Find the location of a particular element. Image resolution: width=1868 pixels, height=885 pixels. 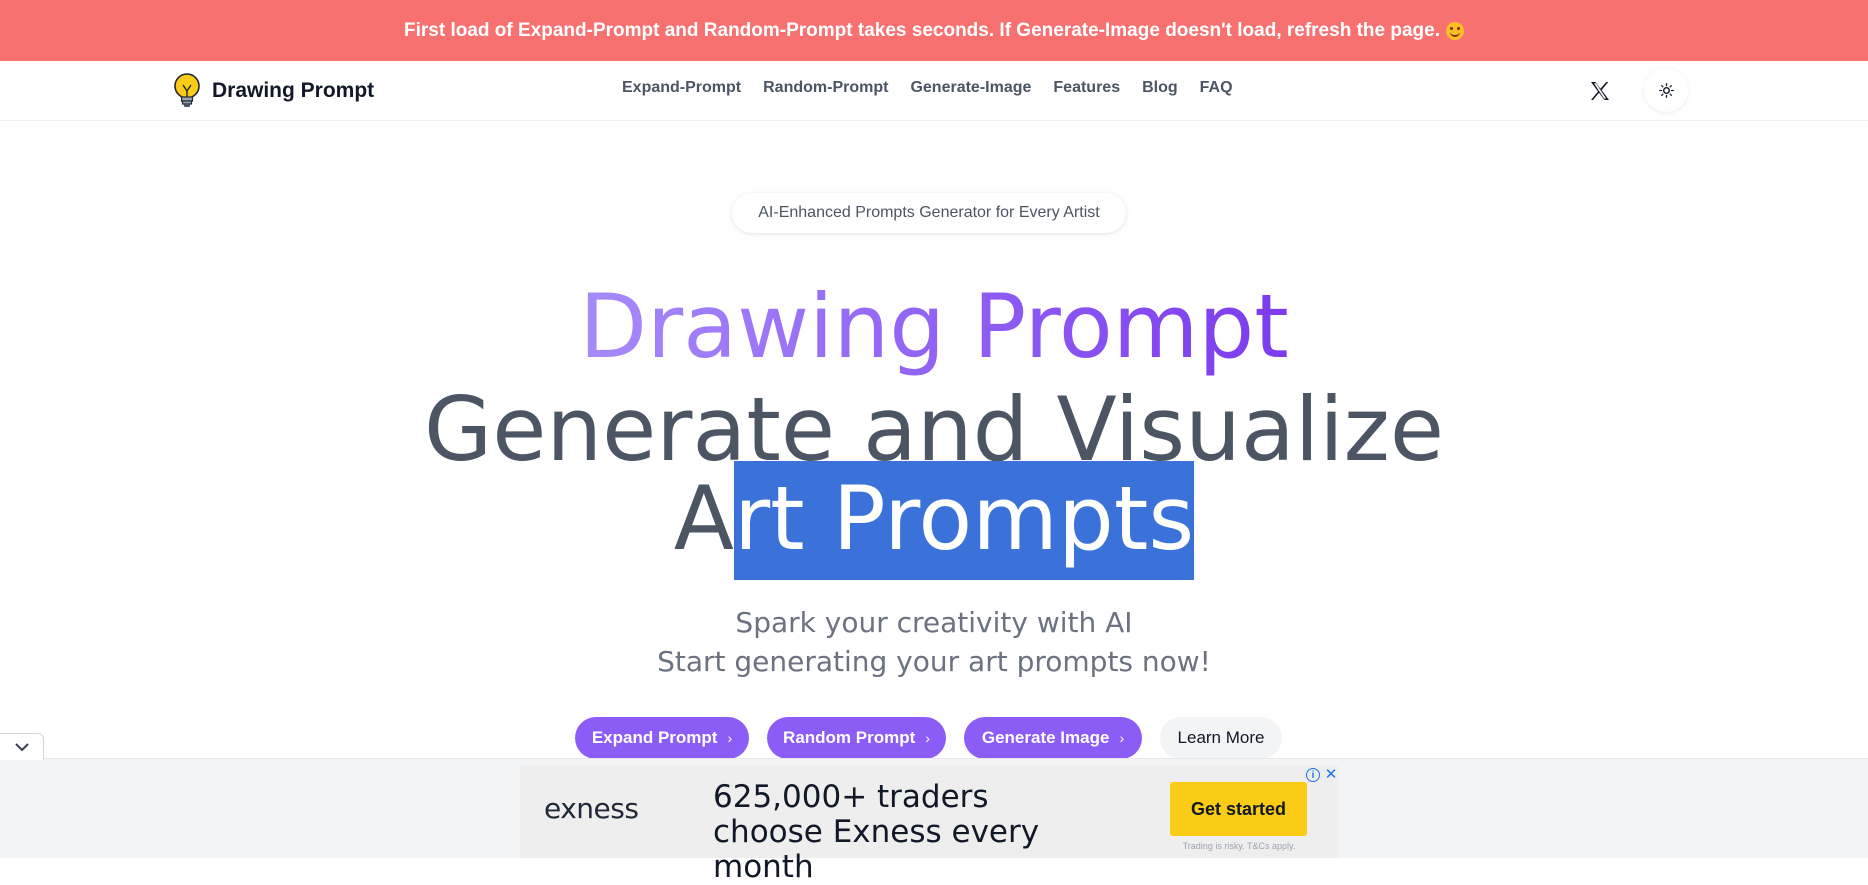

generate-image-label: Generate Image is located at coordinates (1045, 737).